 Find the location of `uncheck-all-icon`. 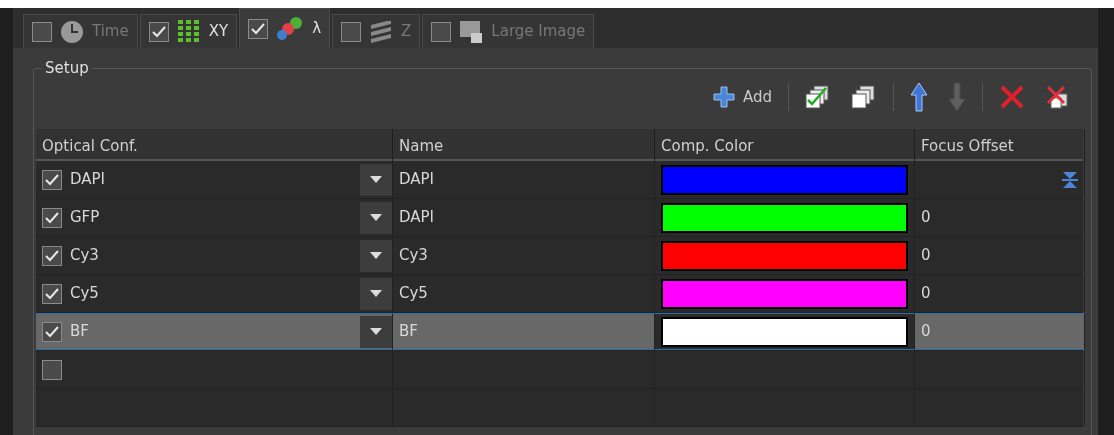

uncheck-all-icon is located at coordinates (864, 97).